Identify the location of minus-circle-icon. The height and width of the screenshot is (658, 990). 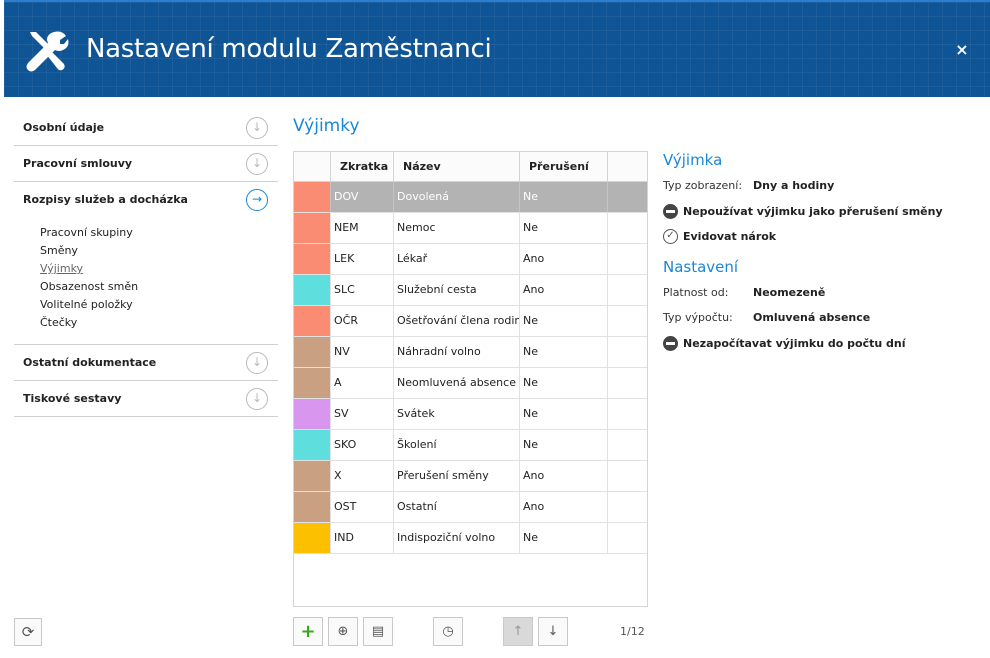
(670, 211).